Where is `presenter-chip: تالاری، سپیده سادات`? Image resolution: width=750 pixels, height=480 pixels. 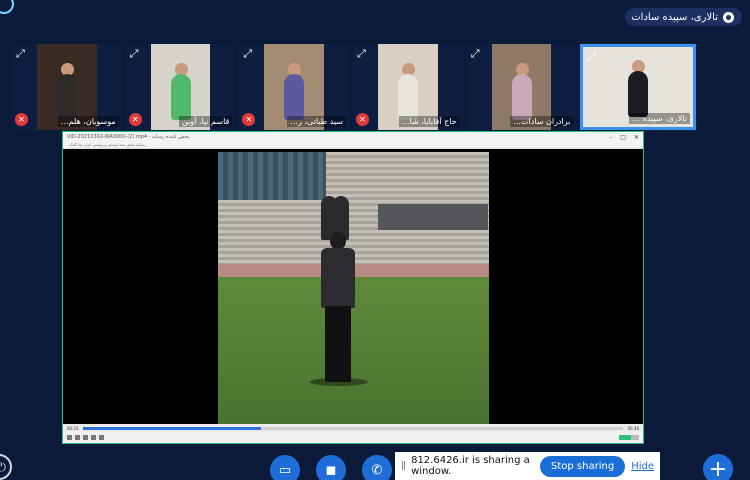 presenter-chip: تالاری، سپیده سادات is located at coordinates (683, 17).